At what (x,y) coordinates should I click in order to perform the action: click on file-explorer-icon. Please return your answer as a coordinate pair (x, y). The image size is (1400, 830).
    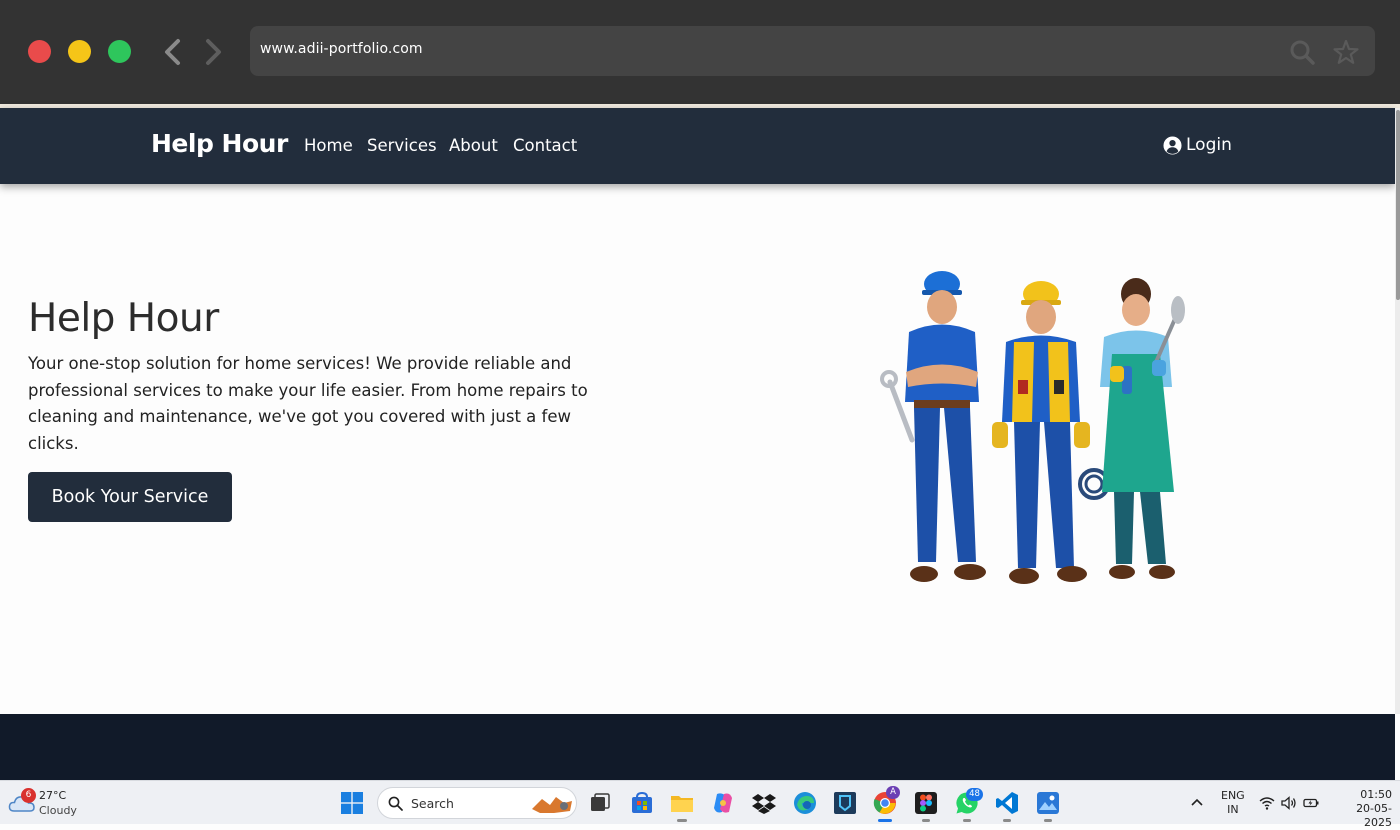
    Looking at the image, I should click on (682, 803).